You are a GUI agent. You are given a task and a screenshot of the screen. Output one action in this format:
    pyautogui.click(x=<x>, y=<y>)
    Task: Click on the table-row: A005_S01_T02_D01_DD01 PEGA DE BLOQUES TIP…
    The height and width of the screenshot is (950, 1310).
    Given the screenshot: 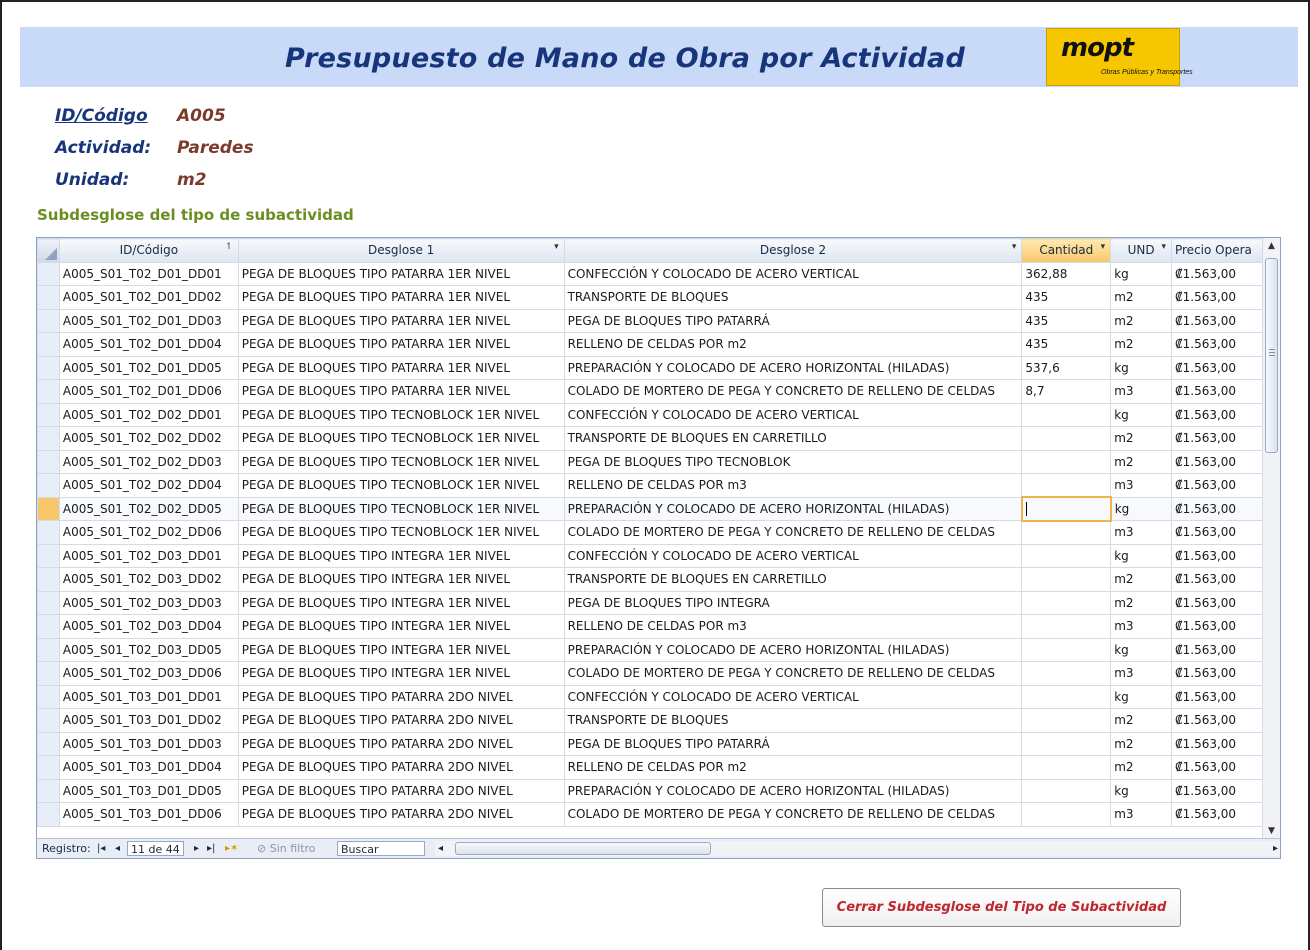 What is the action you would take?
    pyautogui.click(x=650, y=273)
    